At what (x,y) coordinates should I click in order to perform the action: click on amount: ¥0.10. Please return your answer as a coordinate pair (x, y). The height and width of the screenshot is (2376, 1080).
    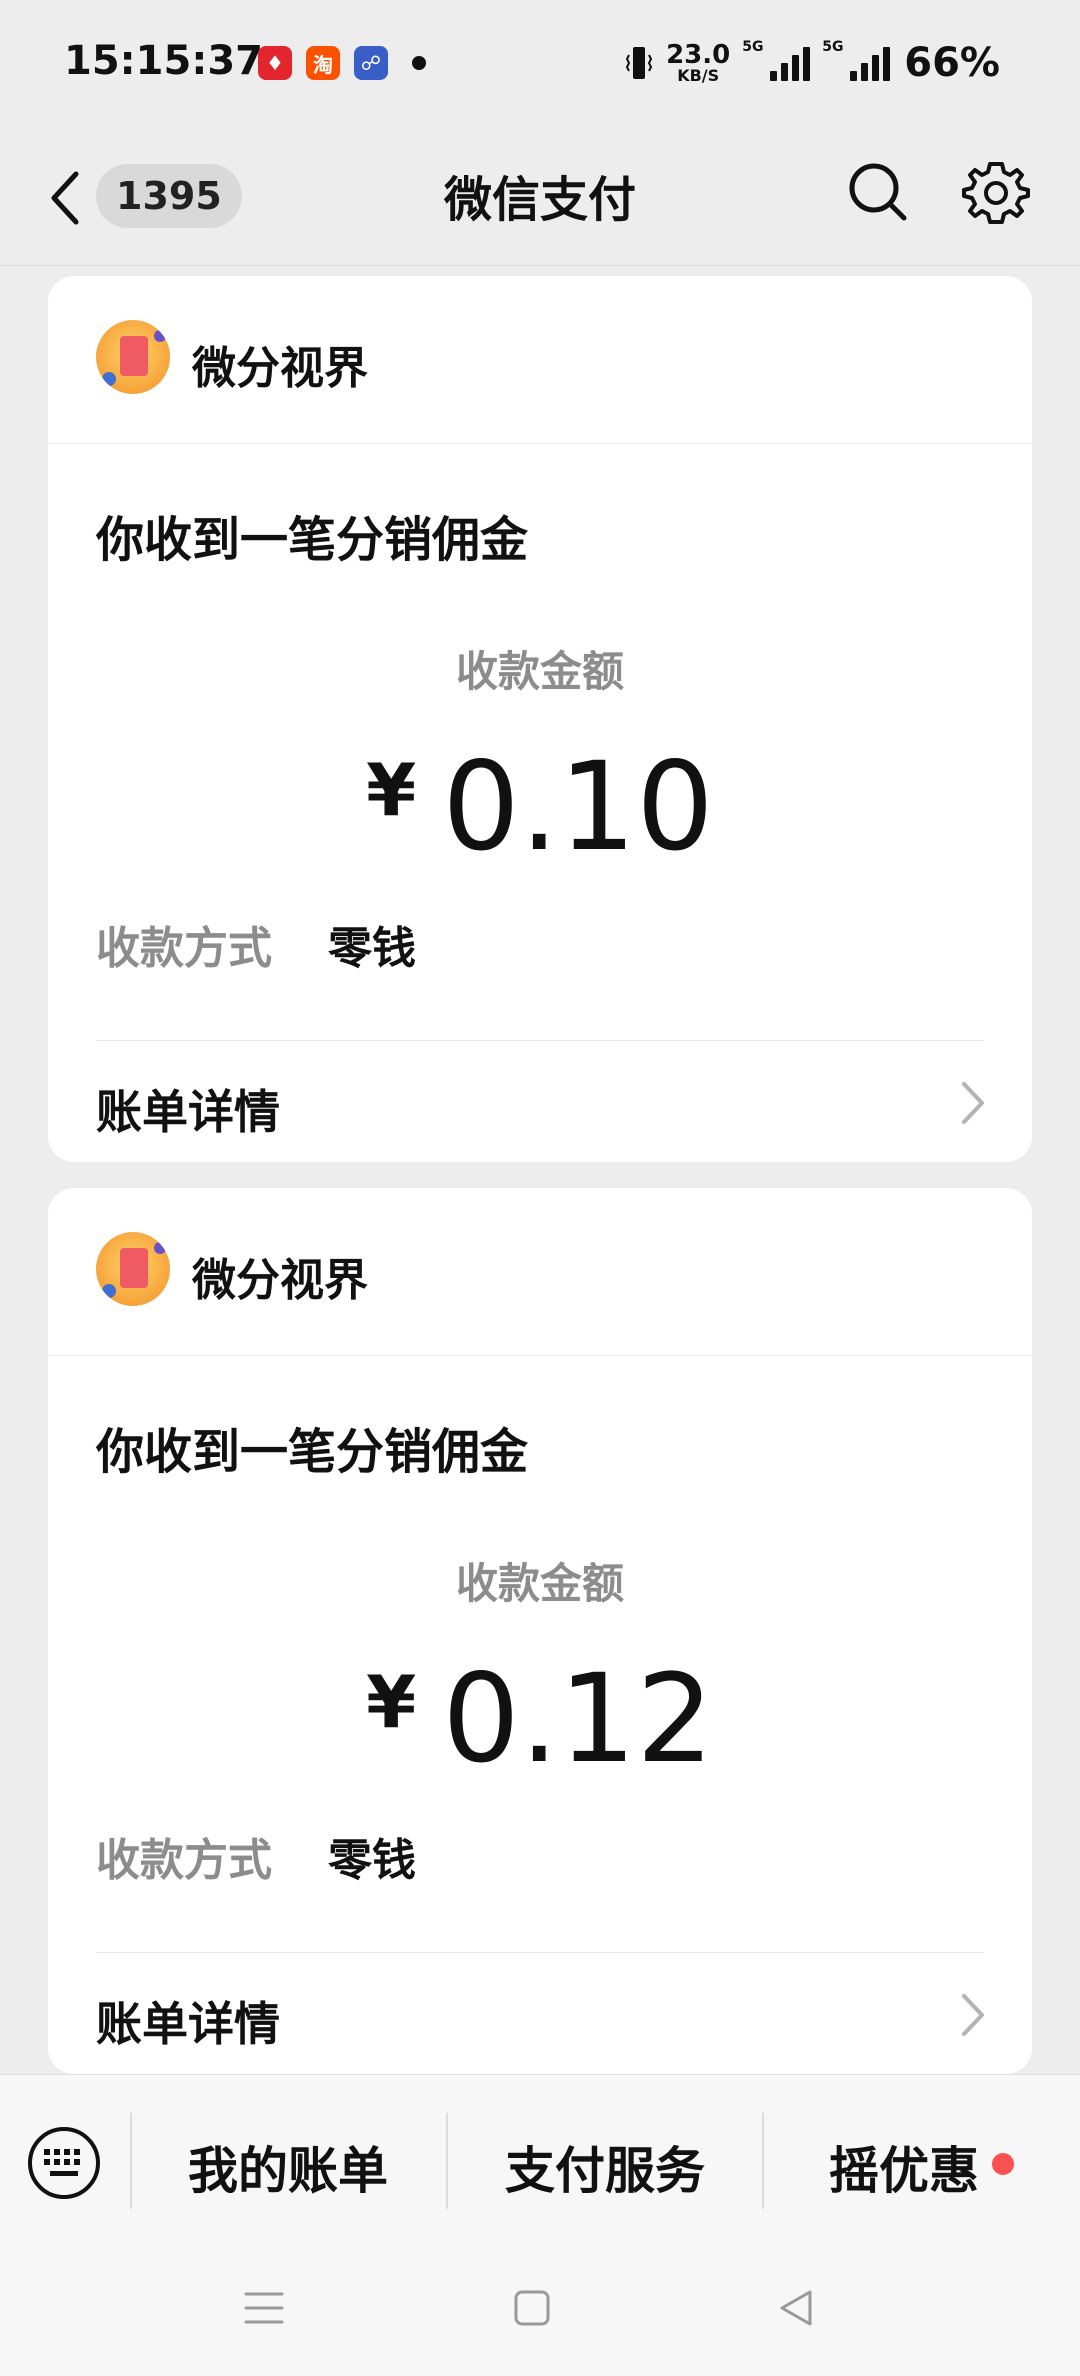
    Looking at the image, I should click on (540, 807).